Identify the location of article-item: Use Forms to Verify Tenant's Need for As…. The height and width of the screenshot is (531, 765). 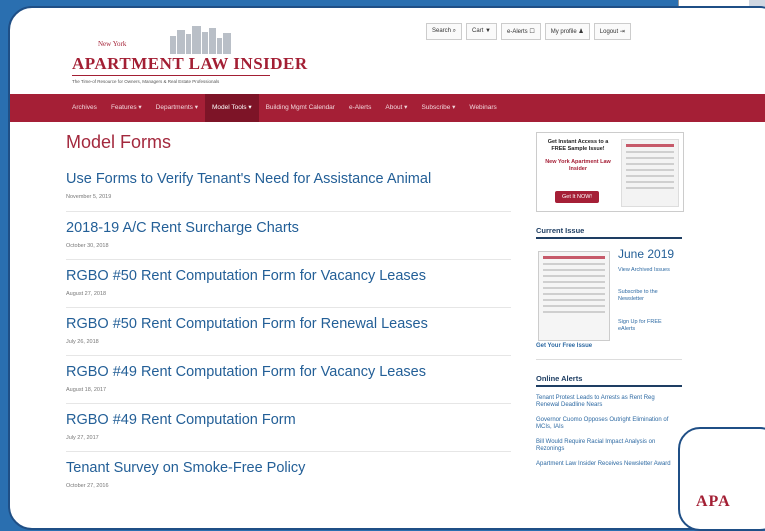
(288, 187).